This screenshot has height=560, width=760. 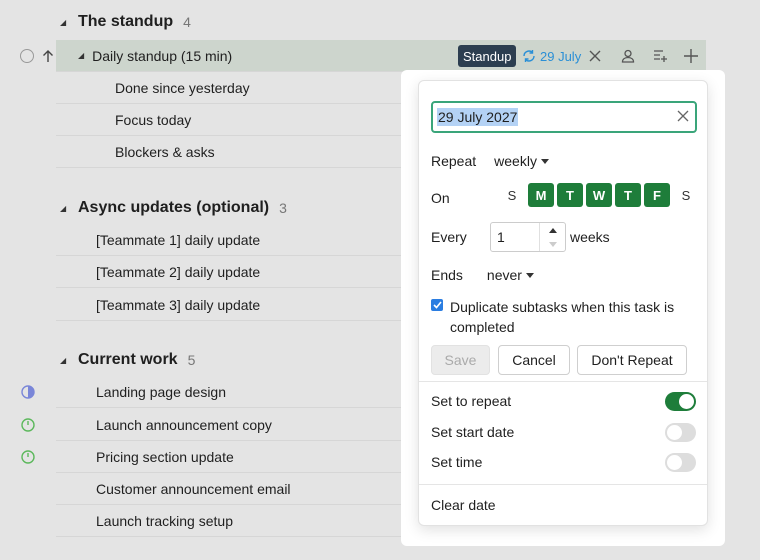 What do you see at coordinates (595, 56) in the screenshot?
I see `close-icon` at bounding box center [595, 56].